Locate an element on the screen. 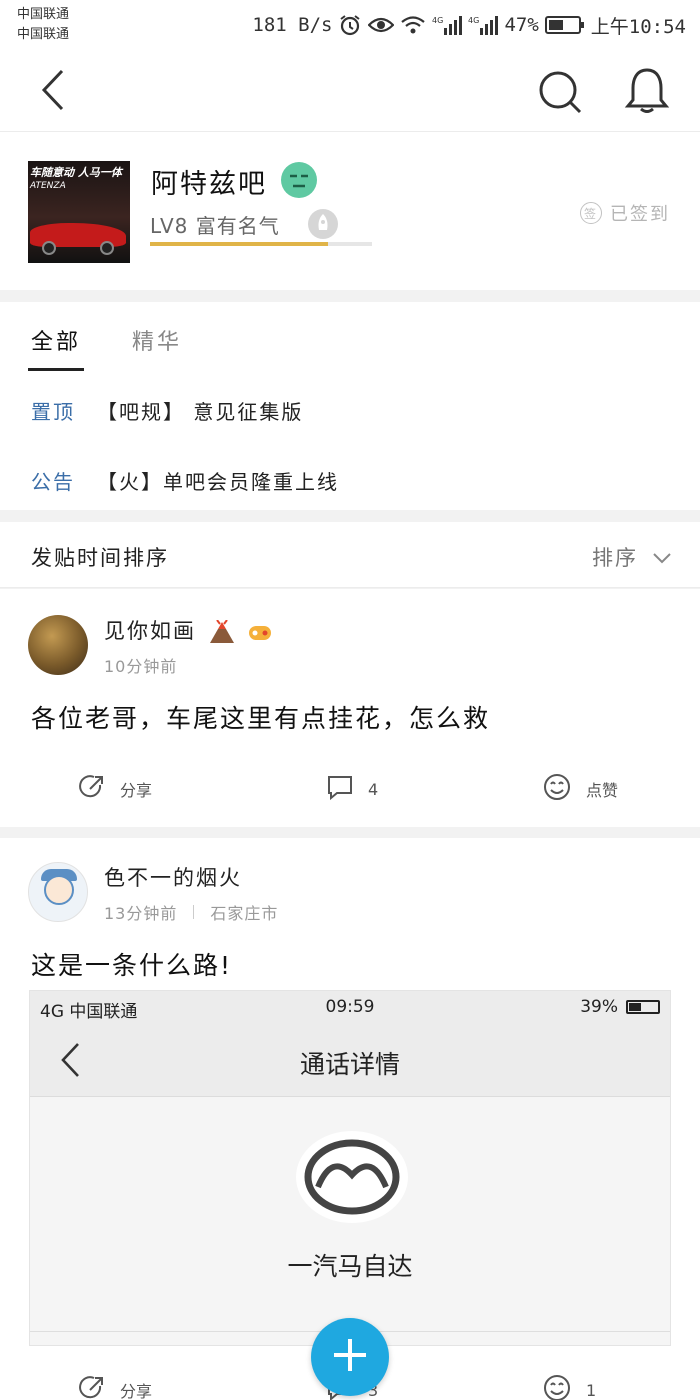  tab-essence: 精华 is located at coordinates (157, 340).